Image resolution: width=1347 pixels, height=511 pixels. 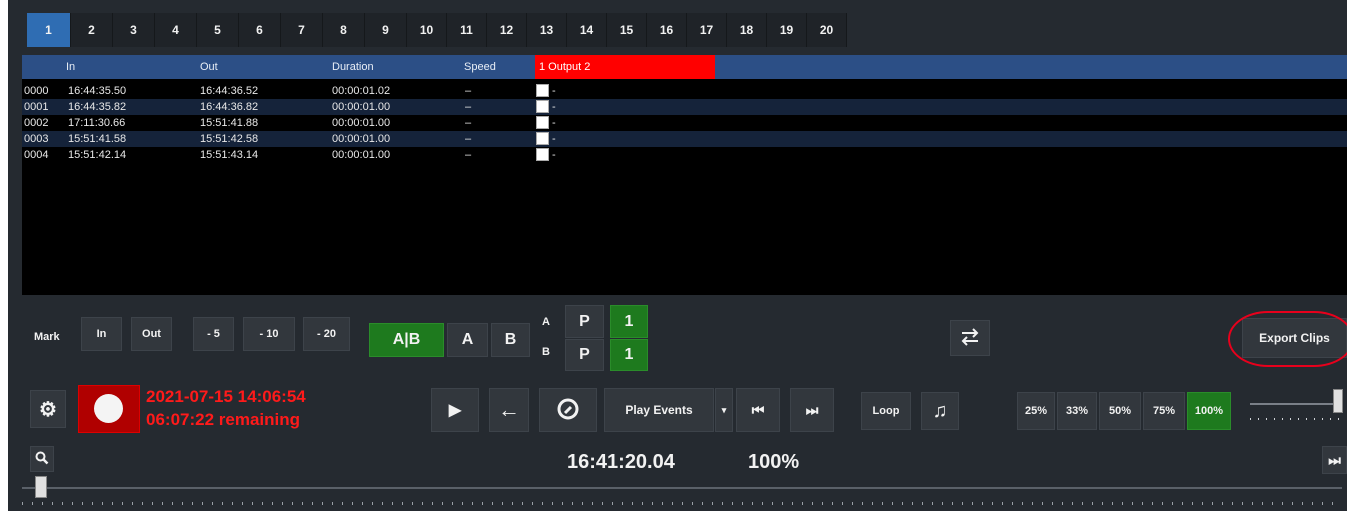 What do you see at coordinates (353, 67) in the screenshot?
I see `header-duration: Duration` at bounding box center [353, 67].